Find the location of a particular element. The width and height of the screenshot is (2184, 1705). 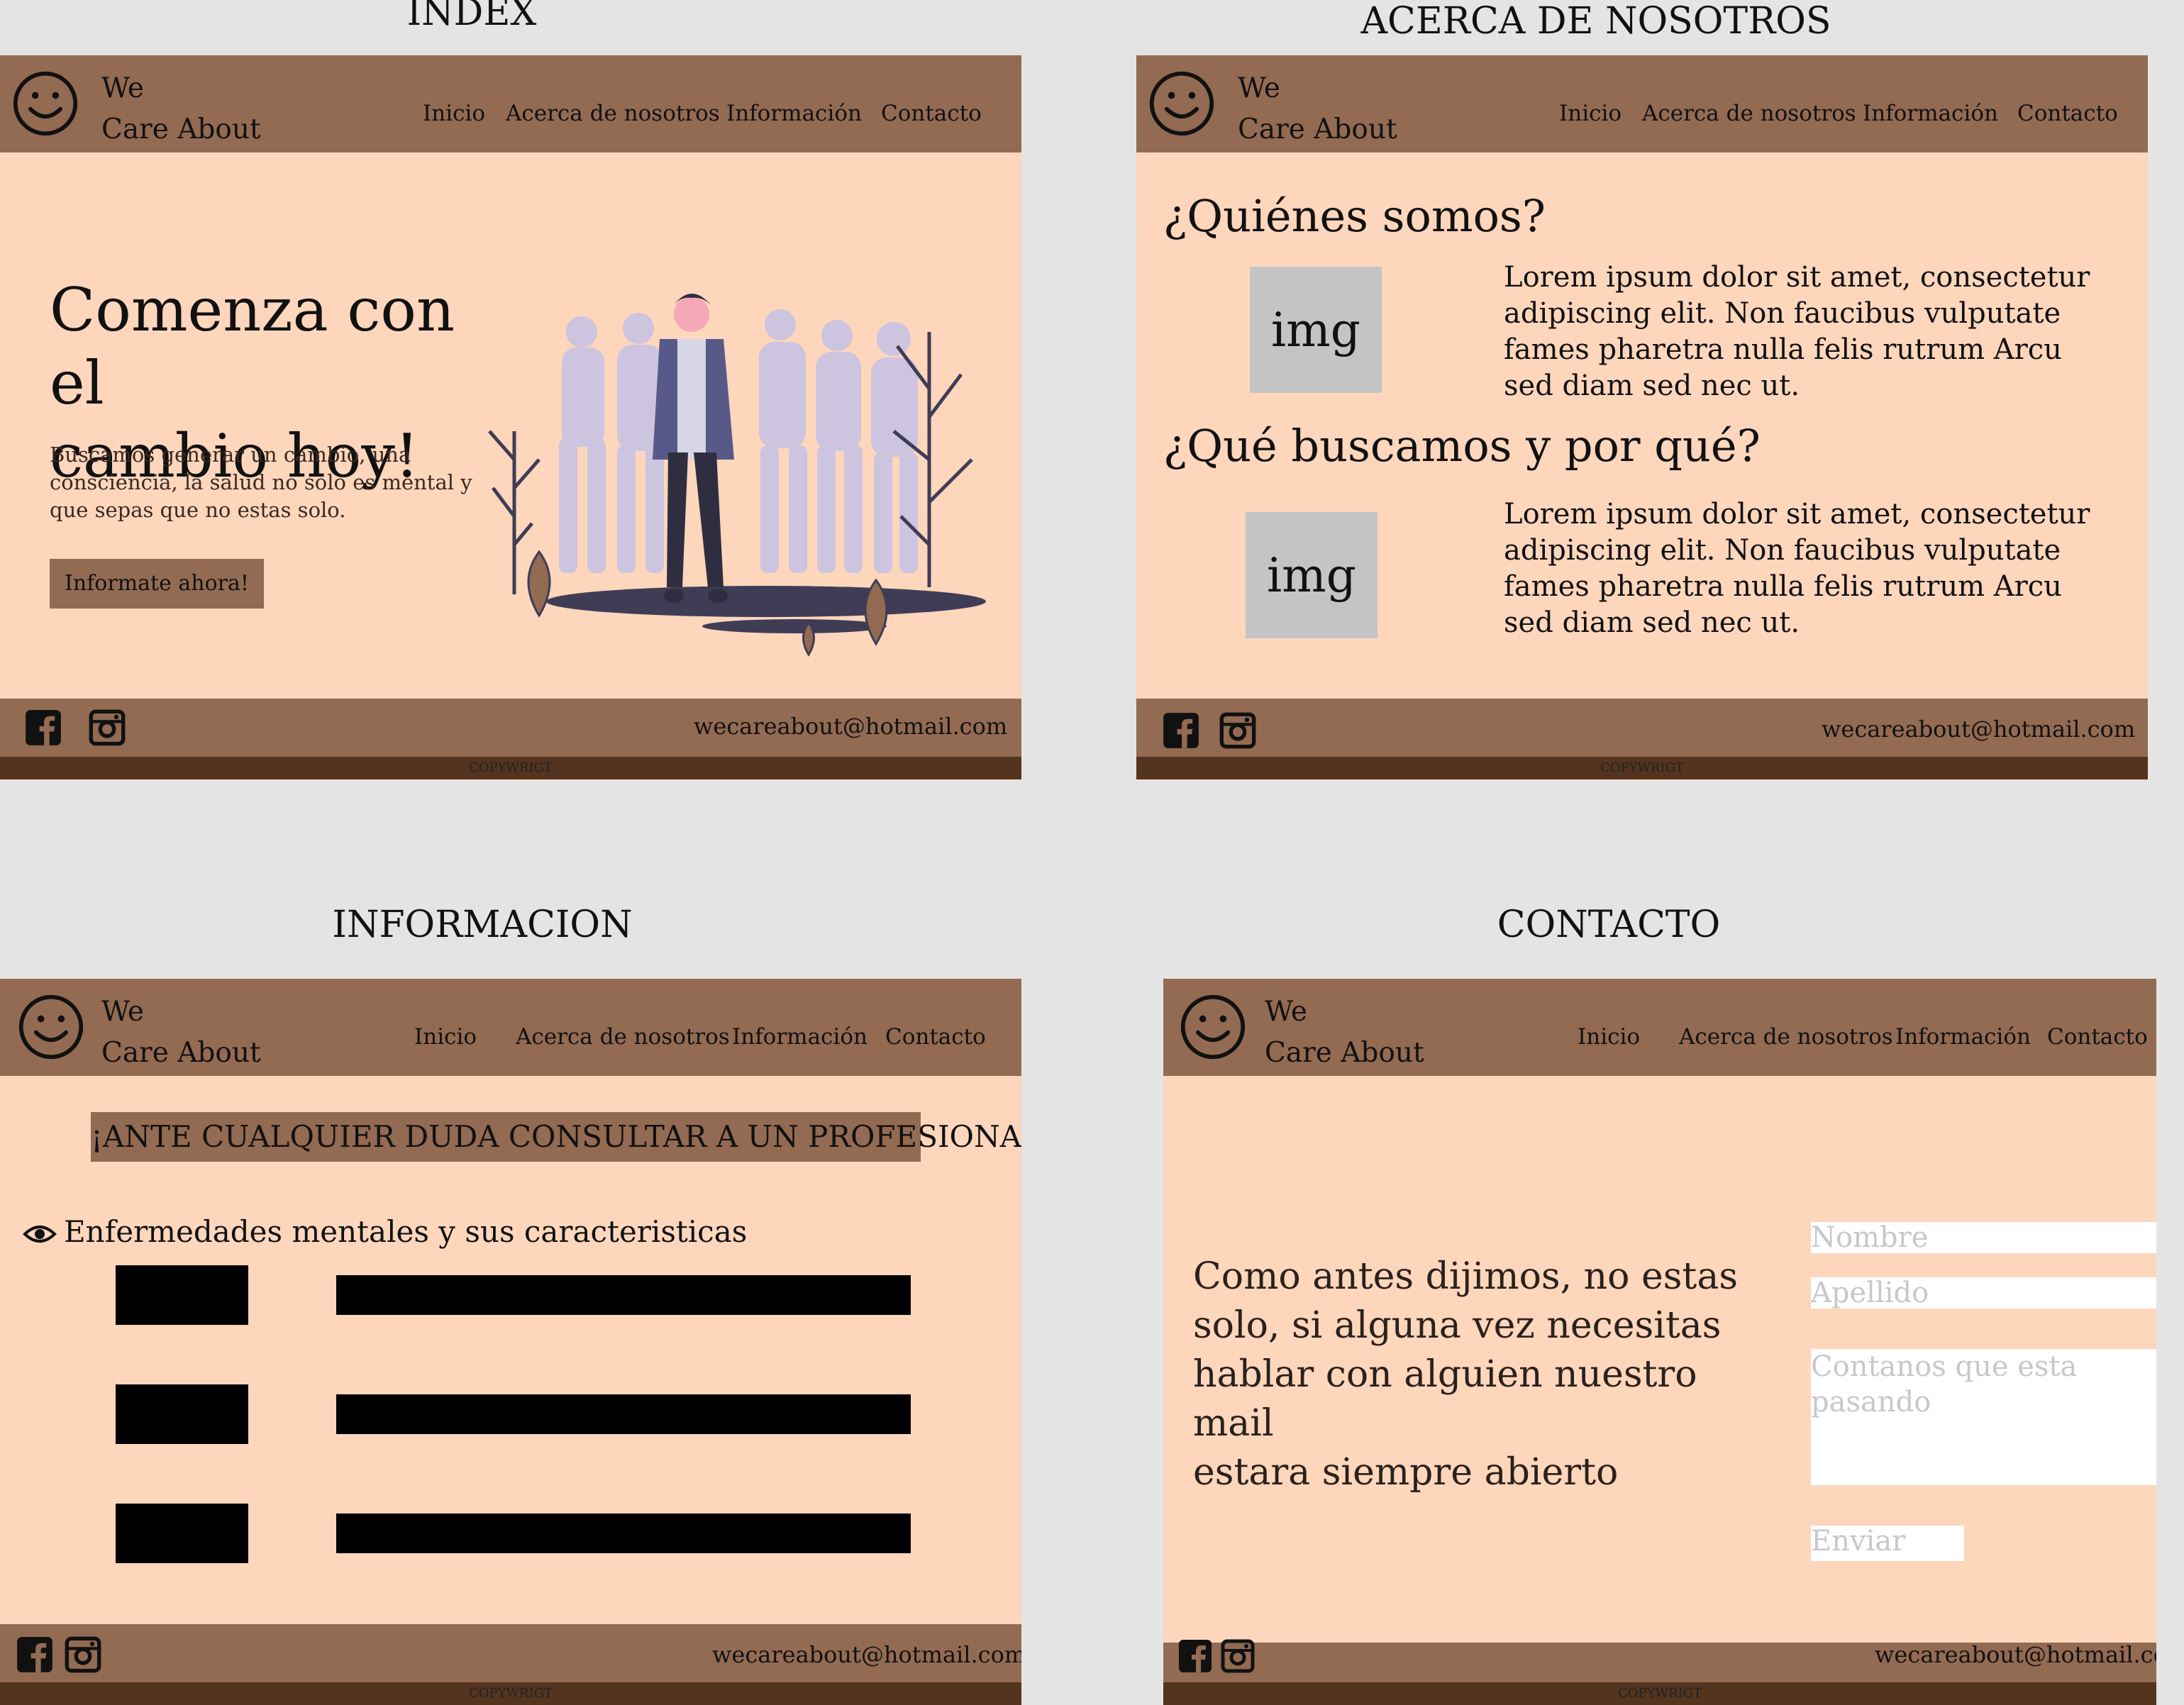

hero-text-line3: que sepas que no estas solo. is located at coordinates (198, 510).